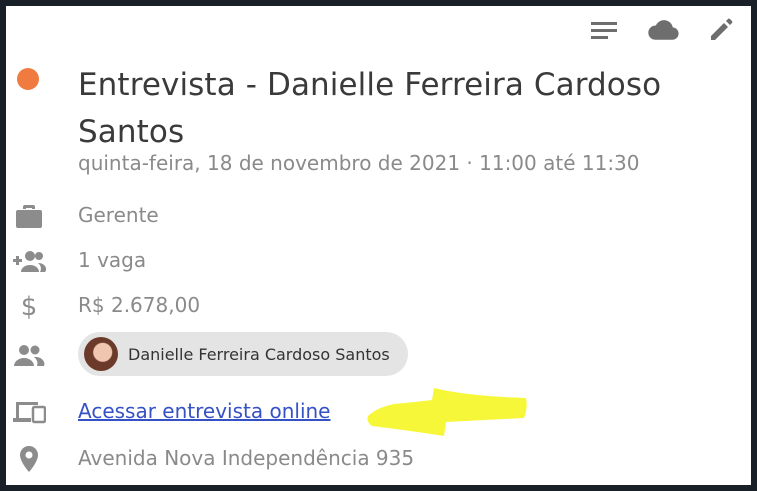 This screenshot has width=757, height=491. What do you see at coordinates (605, 30) in the screenshot?
I see `menu-lines-icon` at bounding box center [605, 30].